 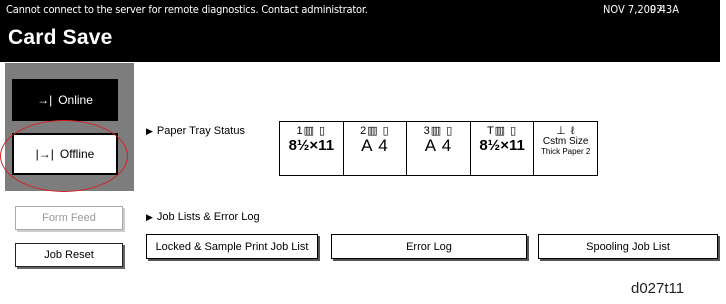 I want to click on tray-2-size: A 4, so click(x=375, y=145).